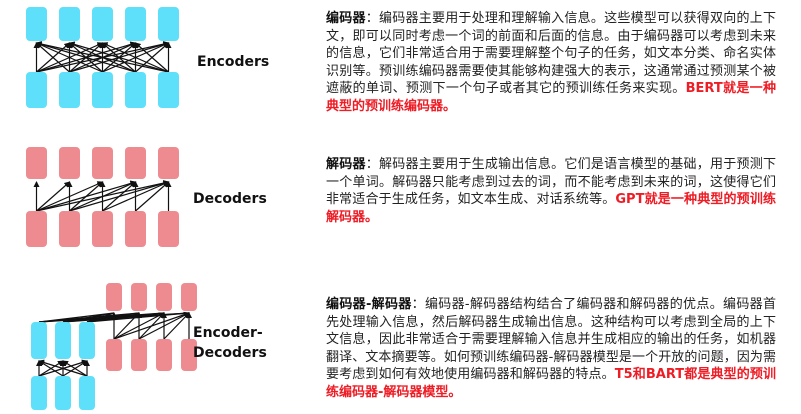 The image size is (801, 414). I want to click on encoder-decoders-colon: ：, so click(418, 304).